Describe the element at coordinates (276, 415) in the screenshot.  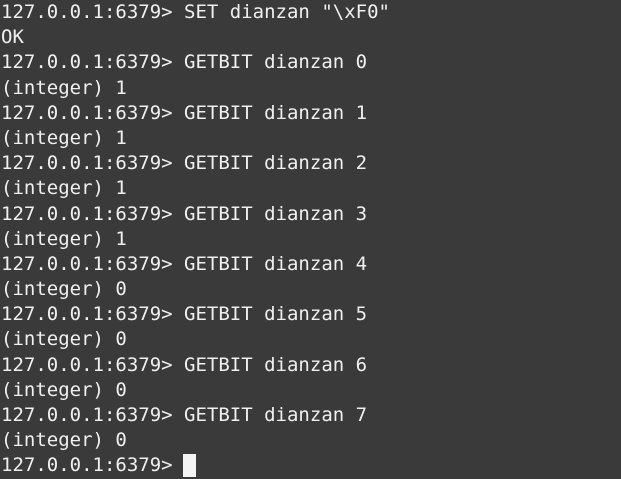
I see `command-text: GETBIT dianzan 7` at that location.